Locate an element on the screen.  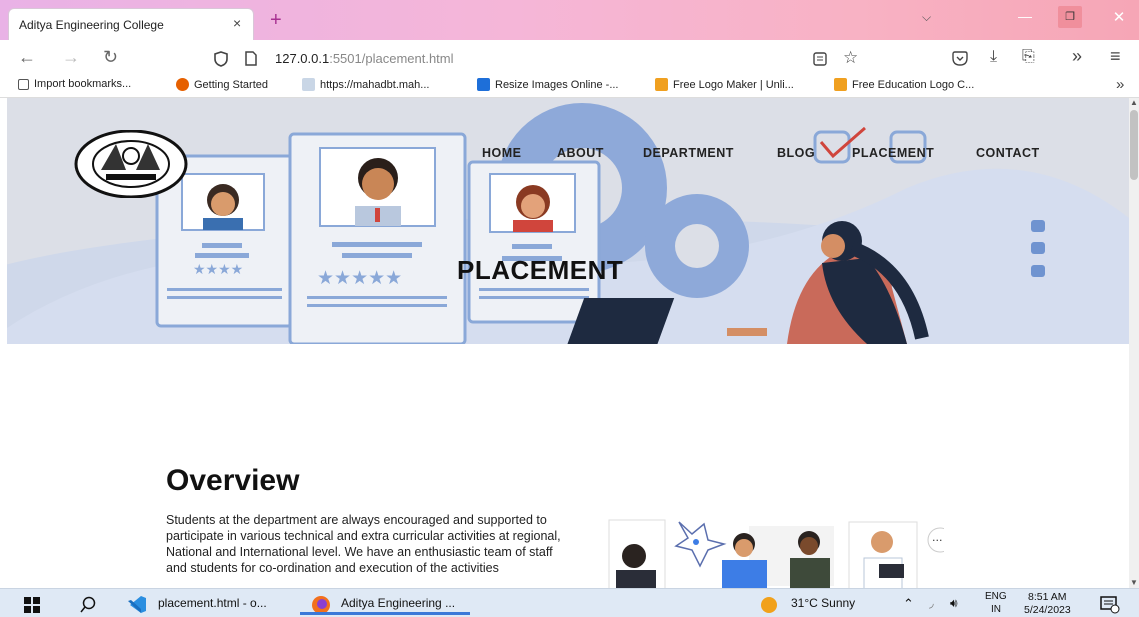
nav-contact: CONTACT is located at coordinates (1008, 153).